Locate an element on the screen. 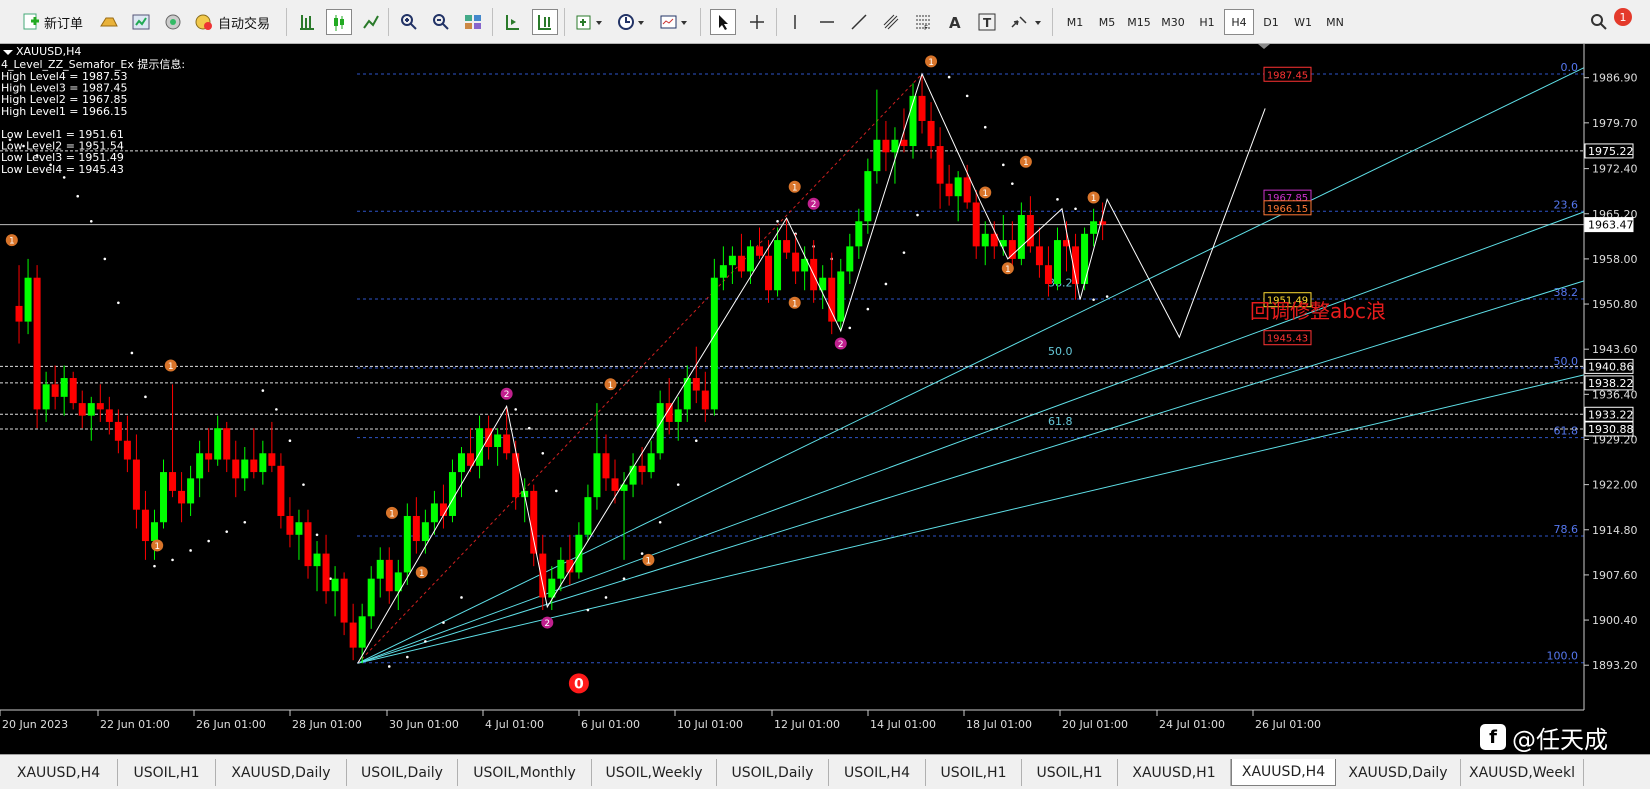 The image size is (1650, 789). chart-shift-icon is located at coordinates (545, 22).